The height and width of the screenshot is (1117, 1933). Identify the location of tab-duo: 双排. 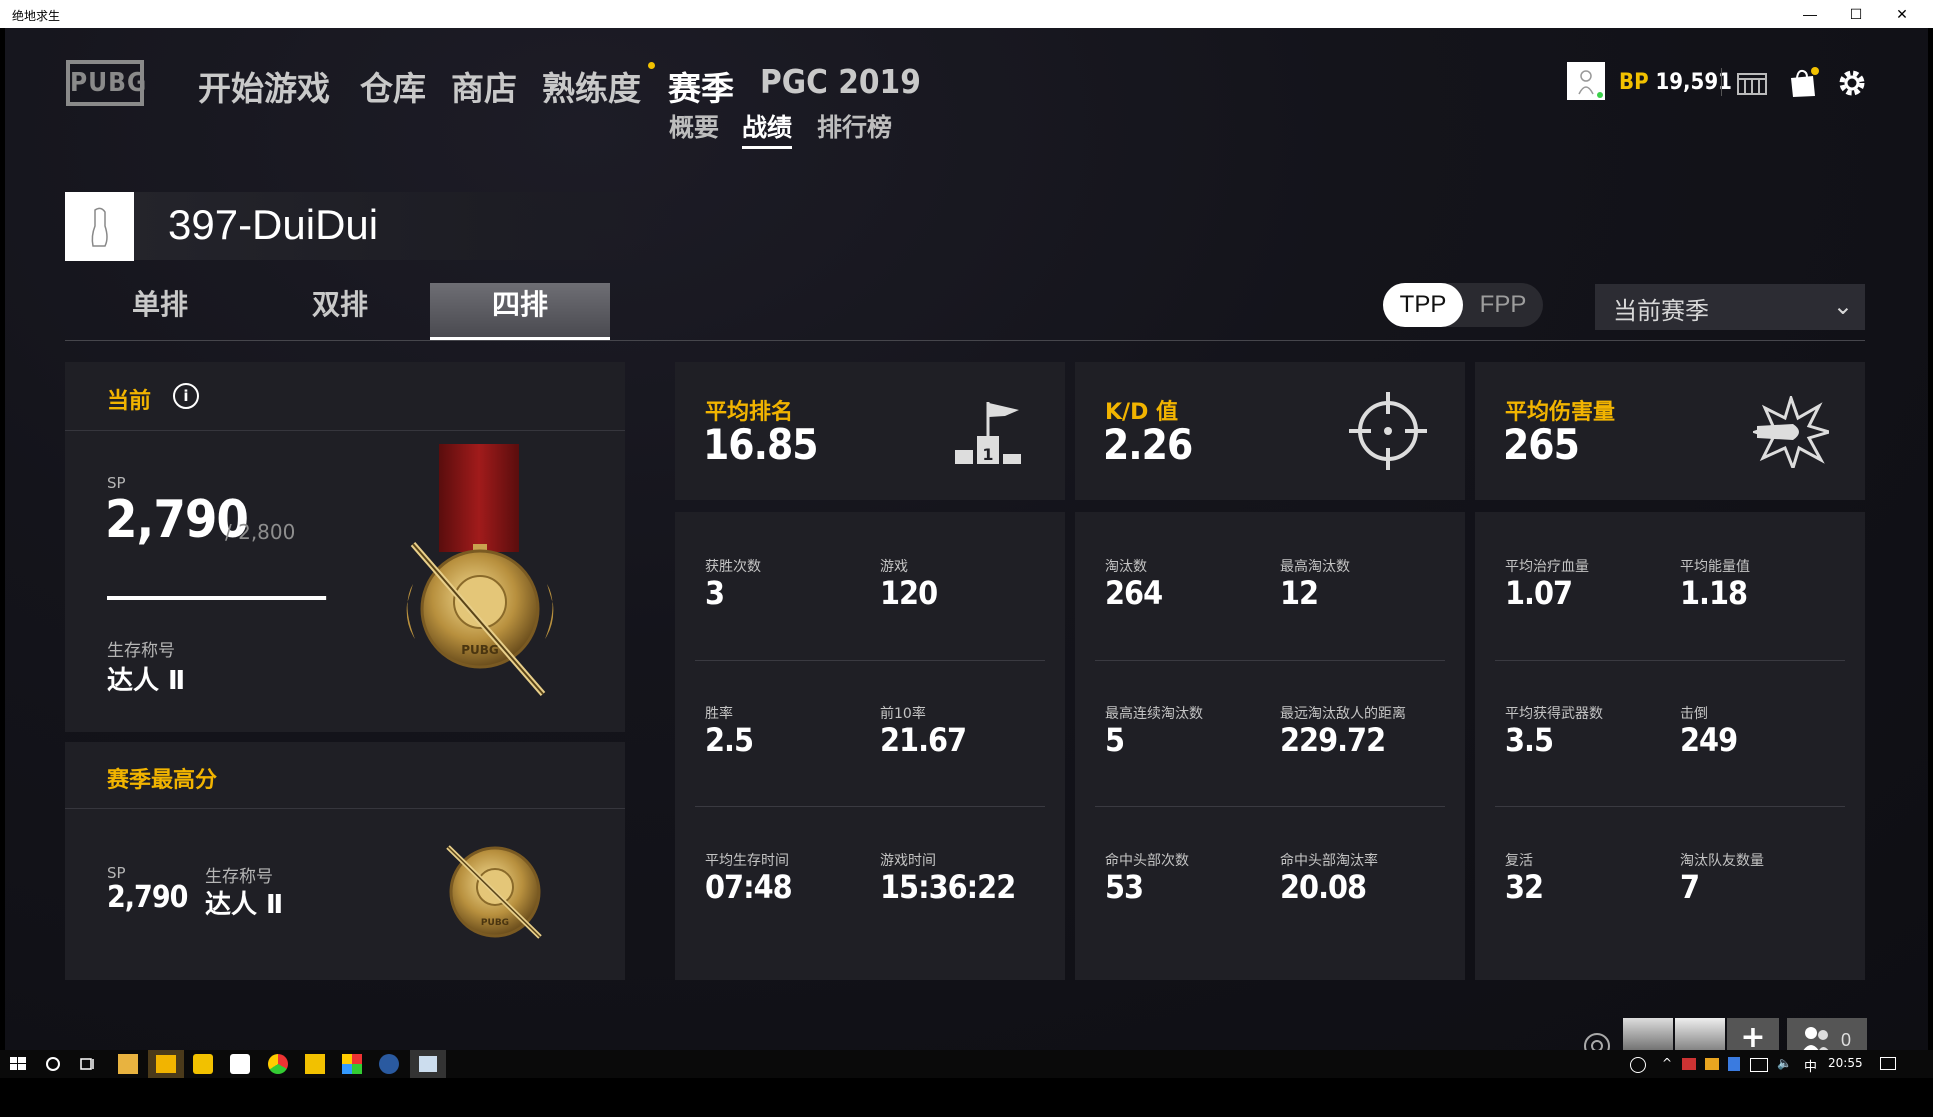
(340, 311).